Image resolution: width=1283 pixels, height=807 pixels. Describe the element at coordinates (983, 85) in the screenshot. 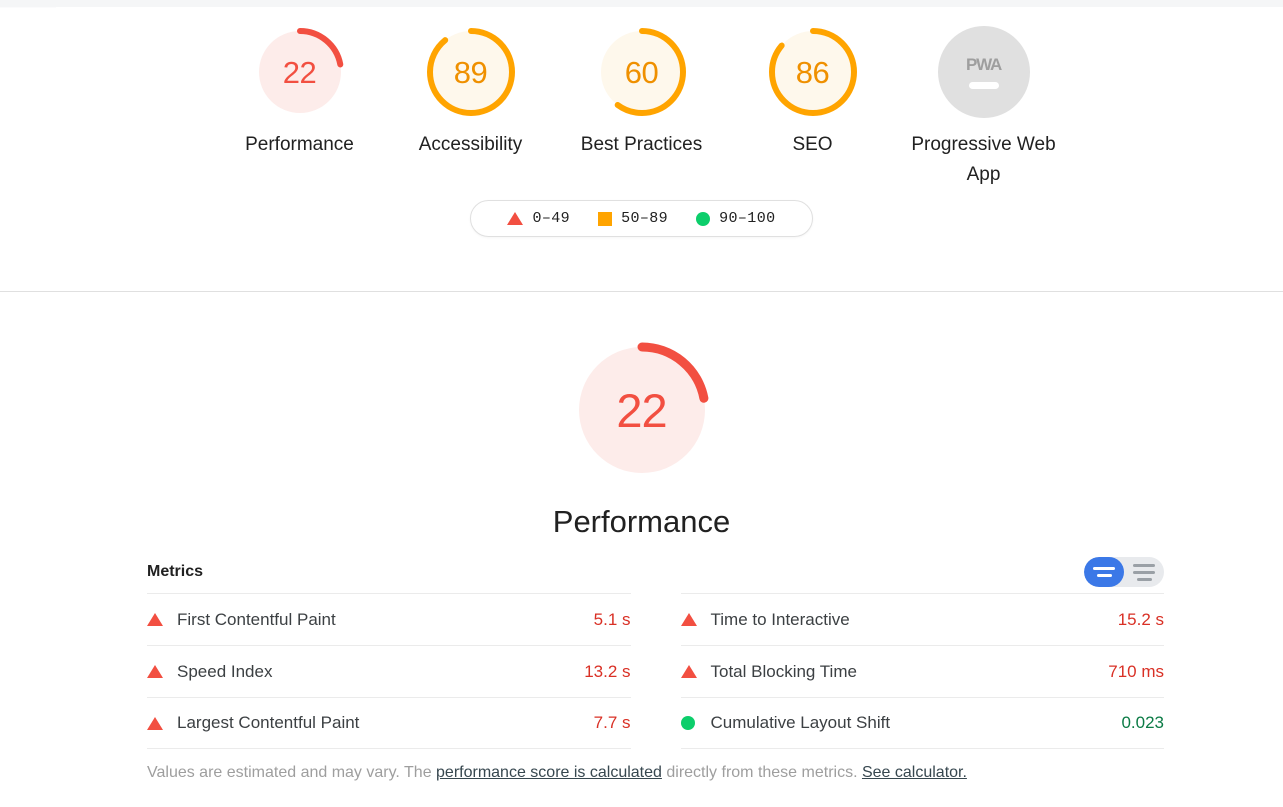

I see `pwa-dash-icon` at that location.